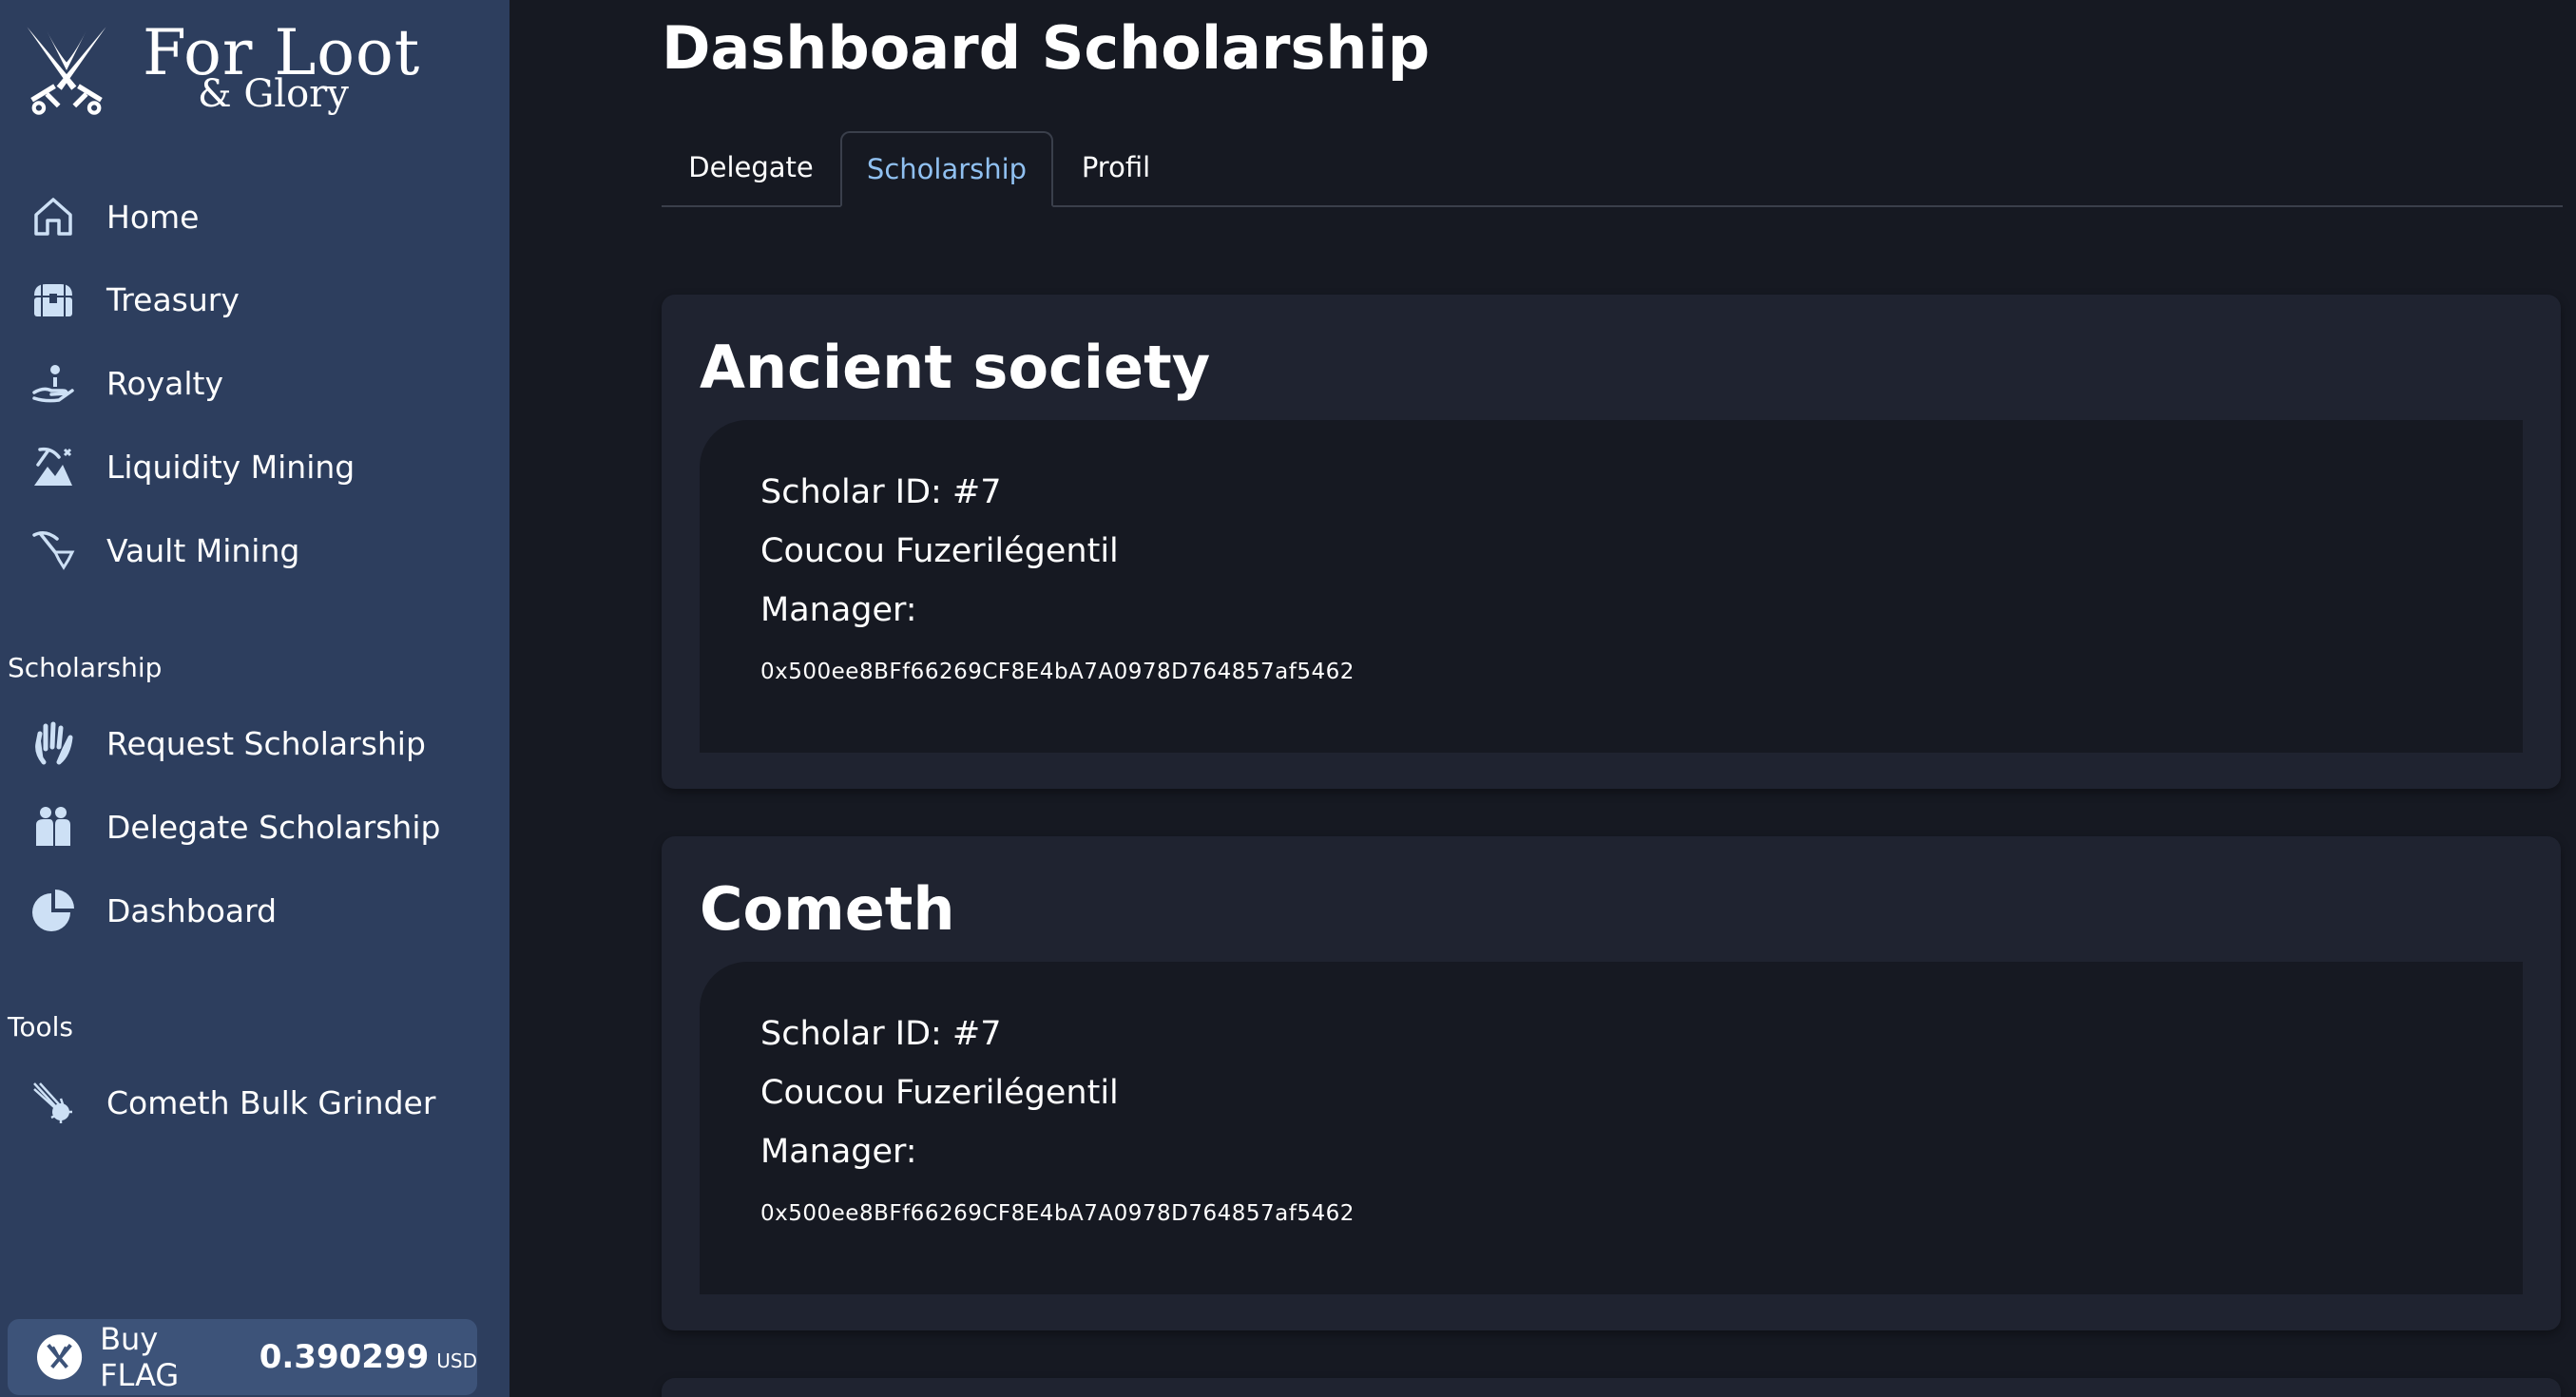  What do you see at coordinates (955, 367) in the screenshot?
I see `card-title: Ancient society` at bounding box center [955, 367].